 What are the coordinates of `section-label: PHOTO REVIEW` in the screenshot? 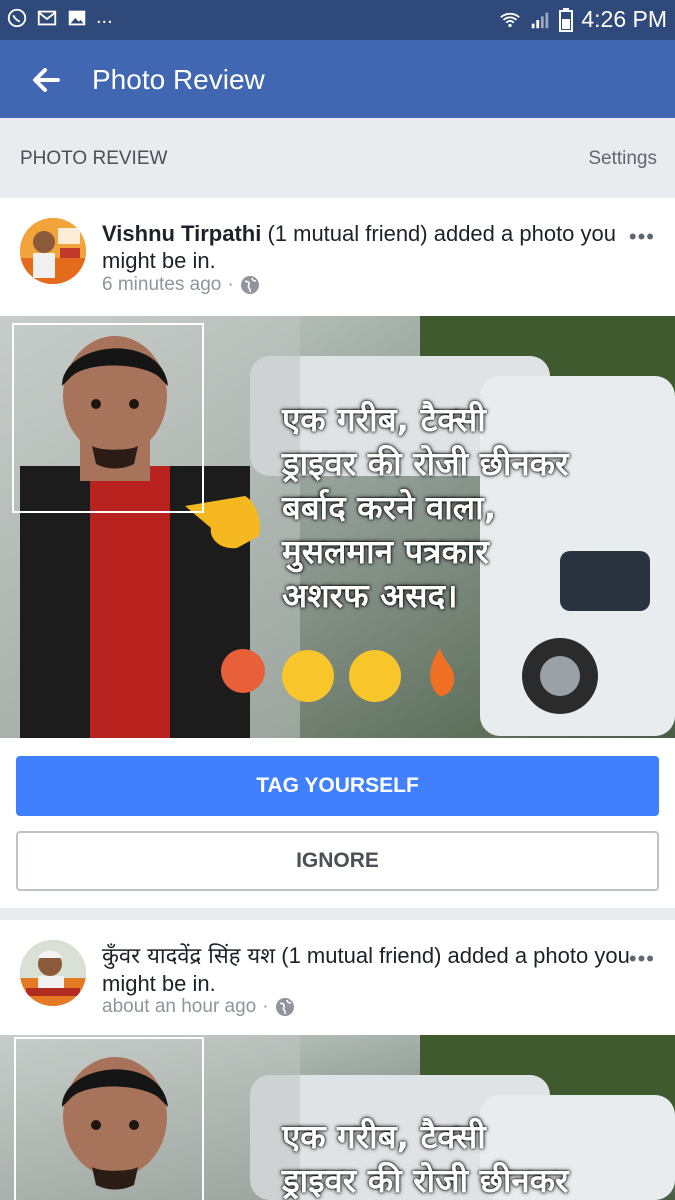 It's located at (94, 158).